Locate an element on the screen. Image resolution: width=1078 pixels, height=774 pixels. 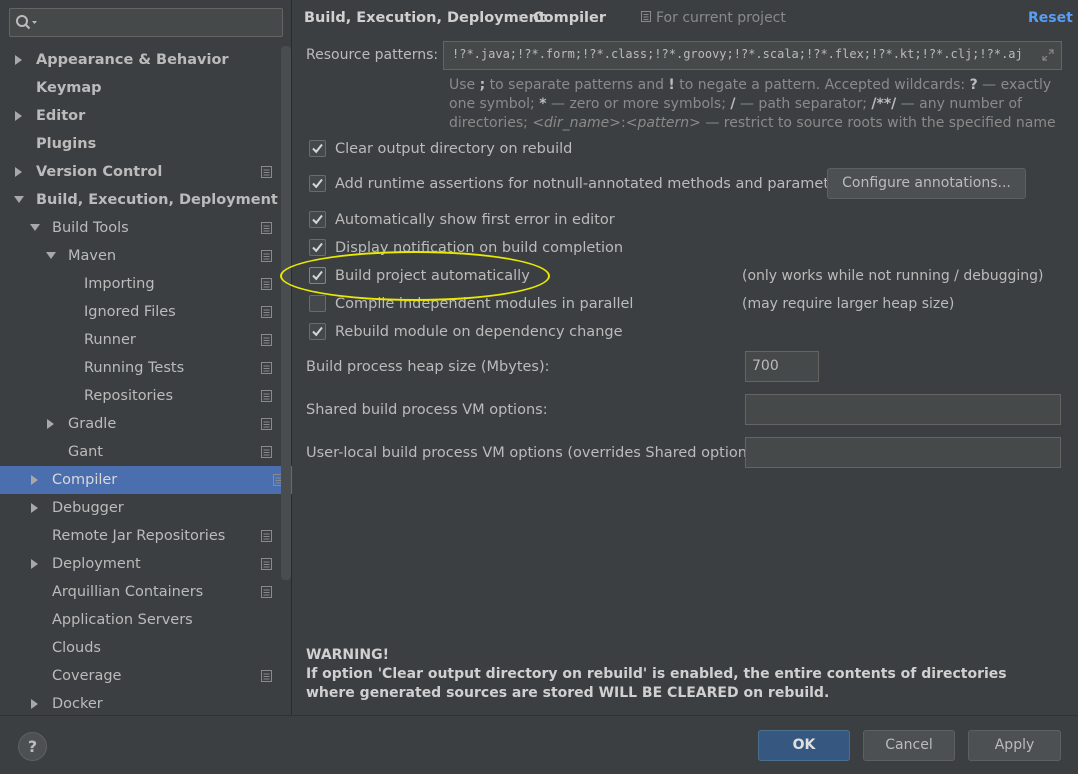
show-first-error-label: Automatically show first error in editor is located at coordinates (475, 220).